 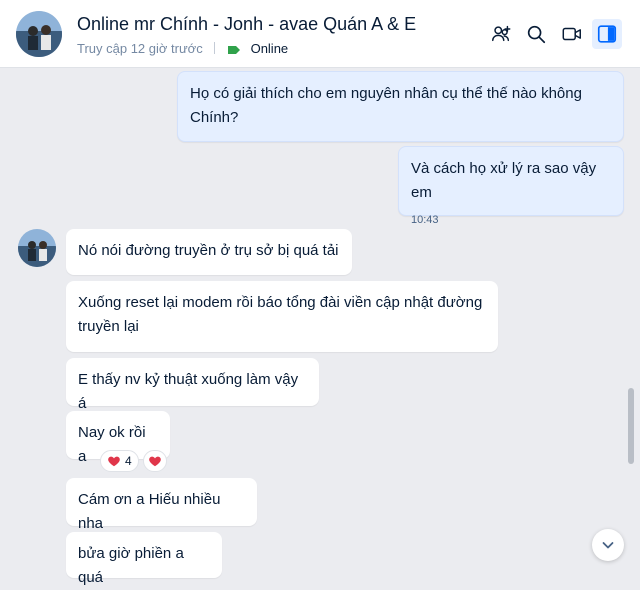 I want to click on video-call-icon, so click(x=571, y=34).